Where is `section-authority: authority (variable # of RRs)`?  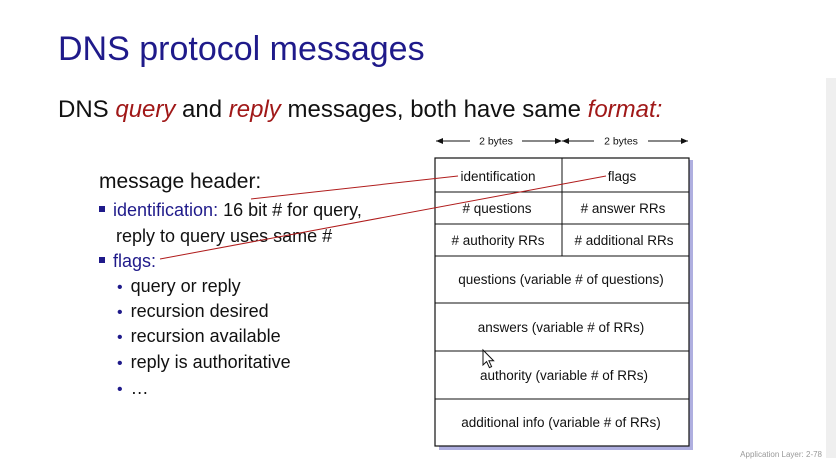 section-authority: authority (variable # of RRs) is located at coordinates (564, 375).